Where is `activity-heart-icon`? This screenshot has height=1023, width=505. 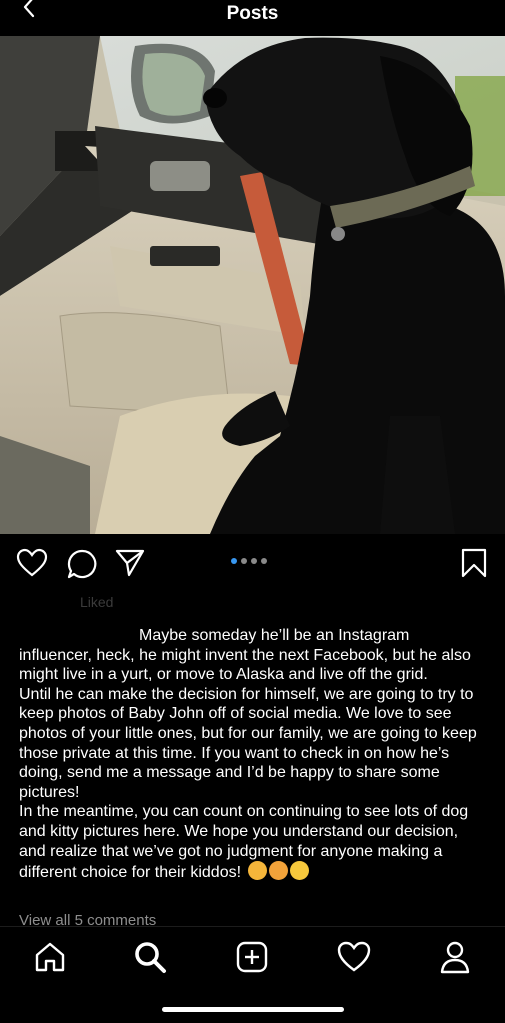 activity-heart-icon is located at coordinates (354, 957).